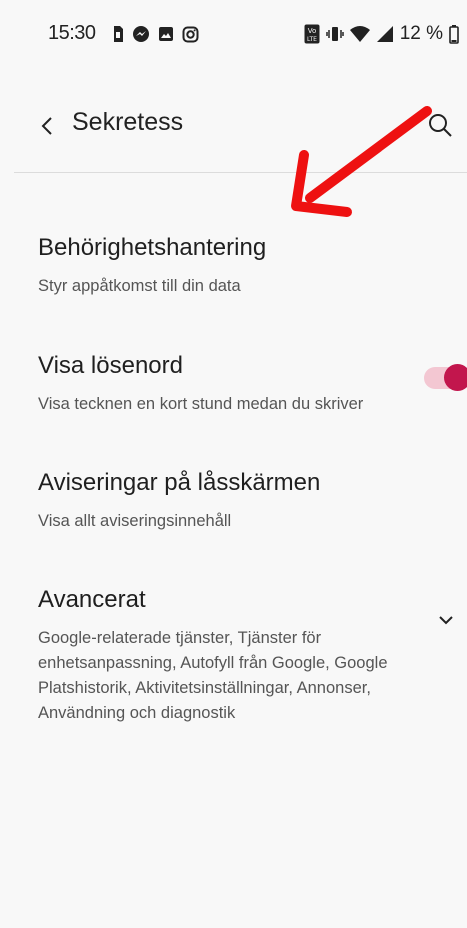 The height and width of the screenshot is (928, 467). Describe the element at coordinates (334, 34) in the screenshot. I see `vibrate-icon` at that location.